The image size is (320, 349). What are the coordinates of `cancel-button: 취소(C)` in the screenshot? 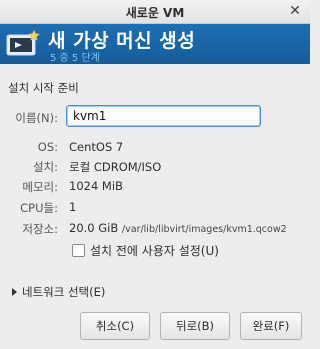 It's located at (115, 326).